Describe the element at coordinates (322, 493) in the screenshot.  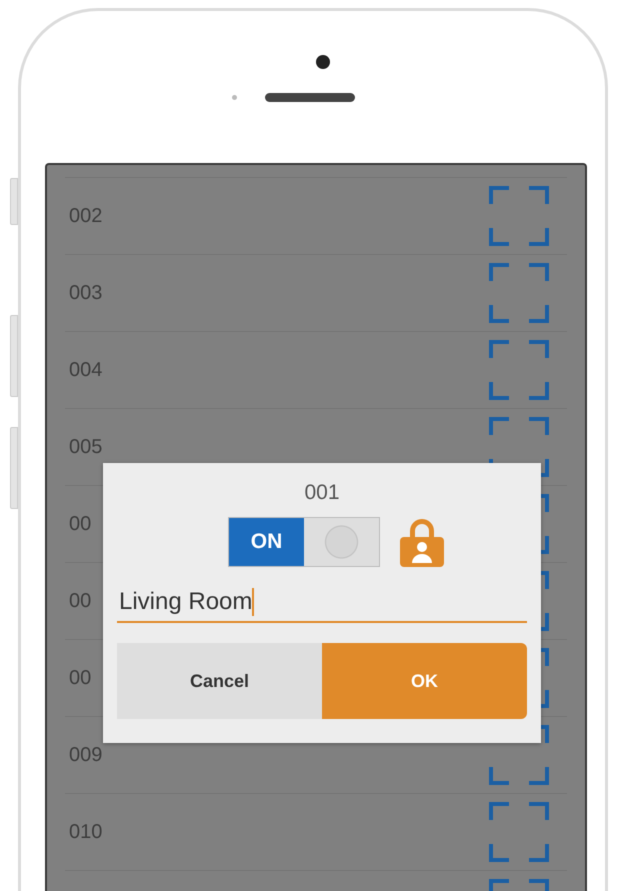
I see `dialog-title: 001` at that location.